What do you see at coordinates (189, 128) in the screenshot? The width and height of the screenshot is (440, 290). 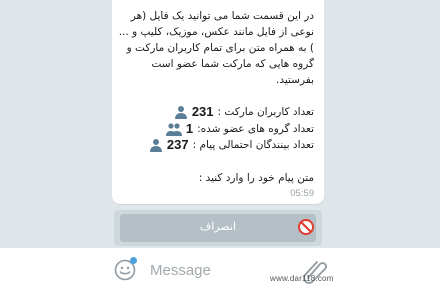 I see `stat-value: 1` at bounding box center [189, 128].